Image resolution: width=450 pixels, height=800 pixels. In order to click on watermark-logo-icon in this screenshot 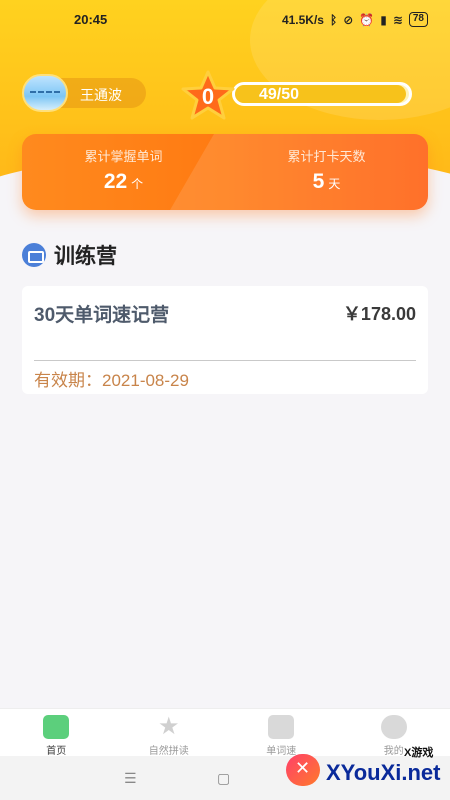, I will do `click(303, 770)`.